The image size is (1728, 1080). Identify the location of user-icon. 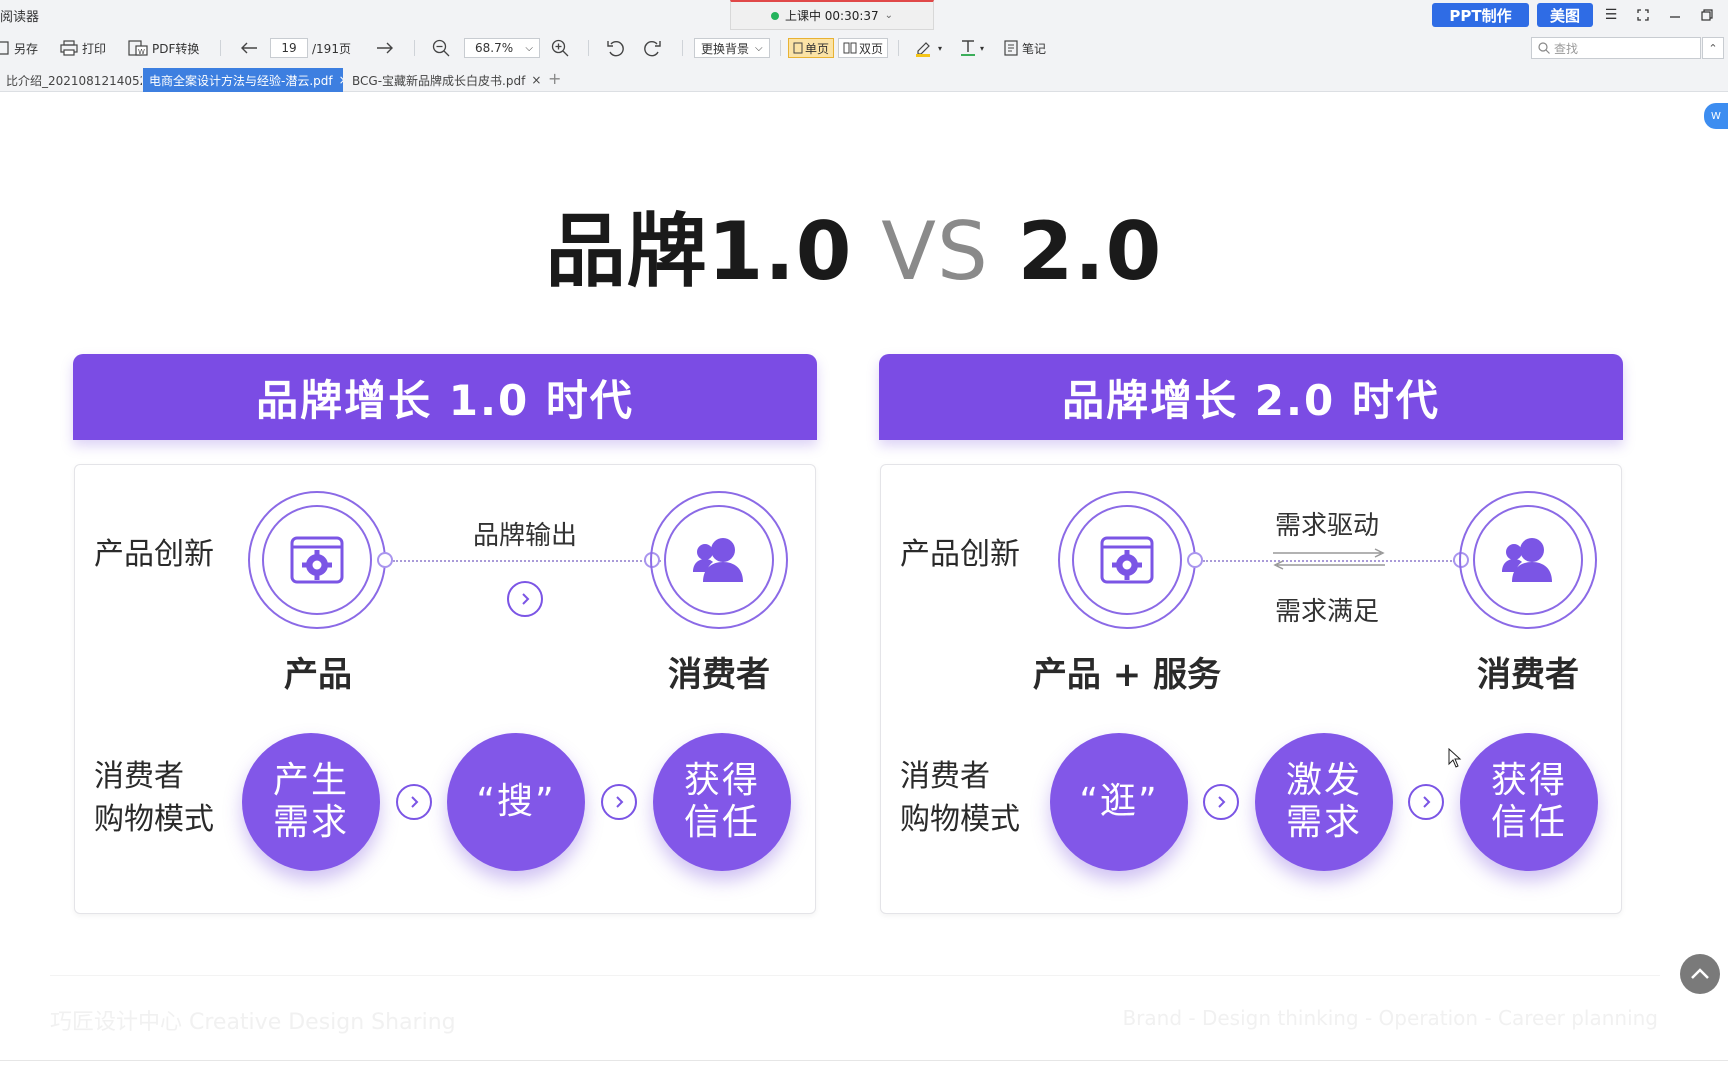
(1527, 560).